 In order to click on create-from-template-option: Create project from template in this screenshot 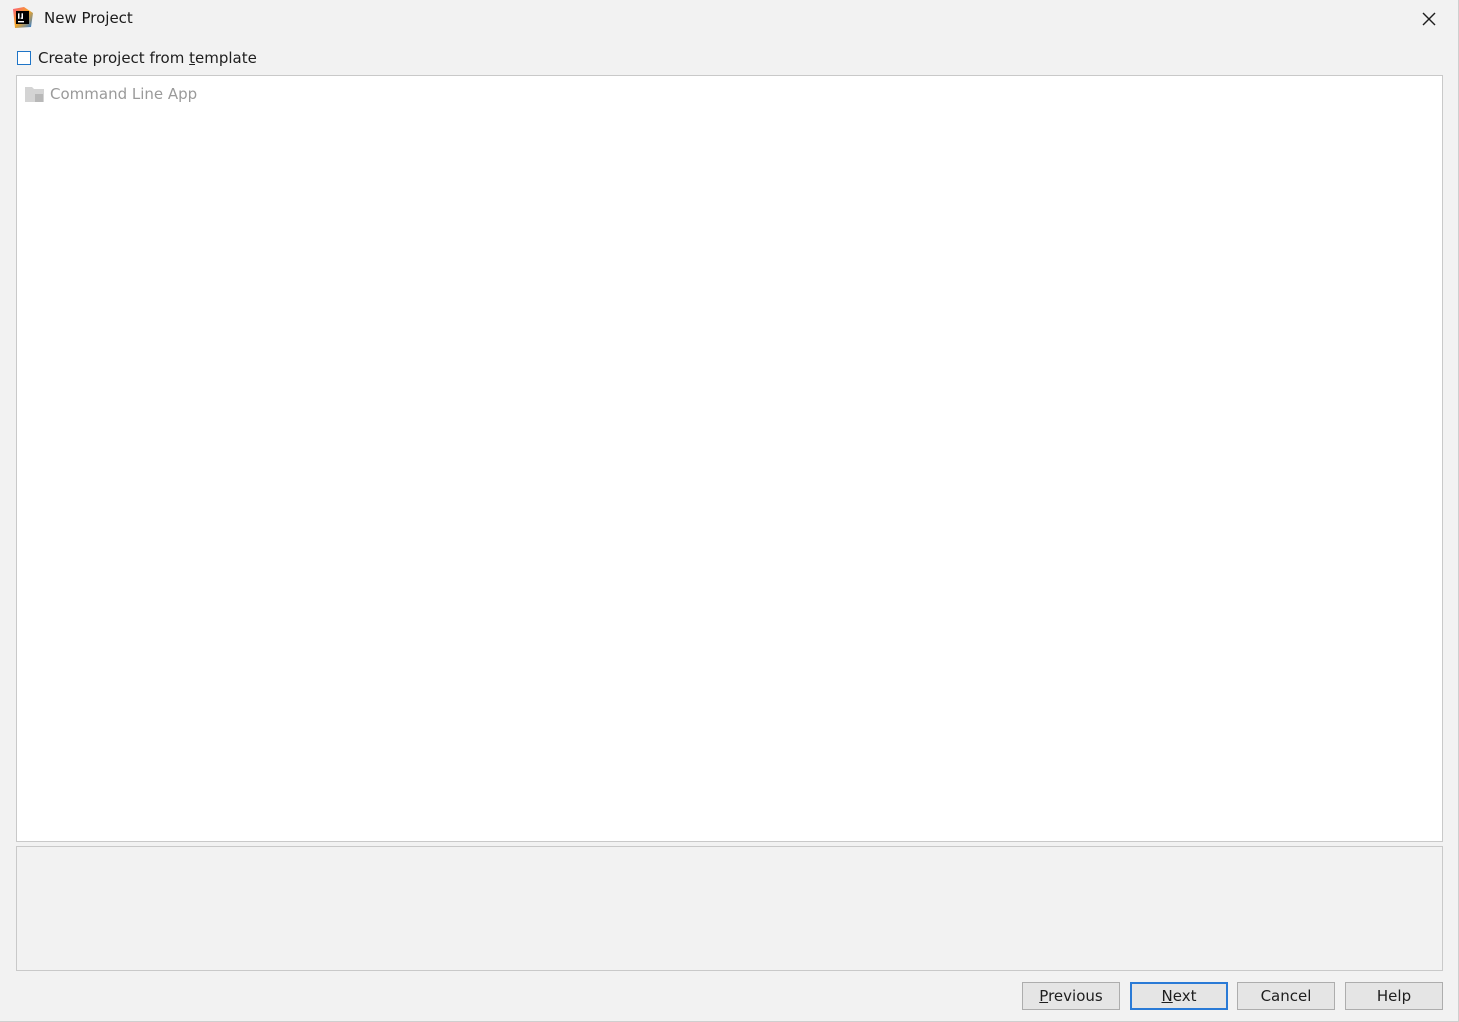, I will do `click(137, 58)`.